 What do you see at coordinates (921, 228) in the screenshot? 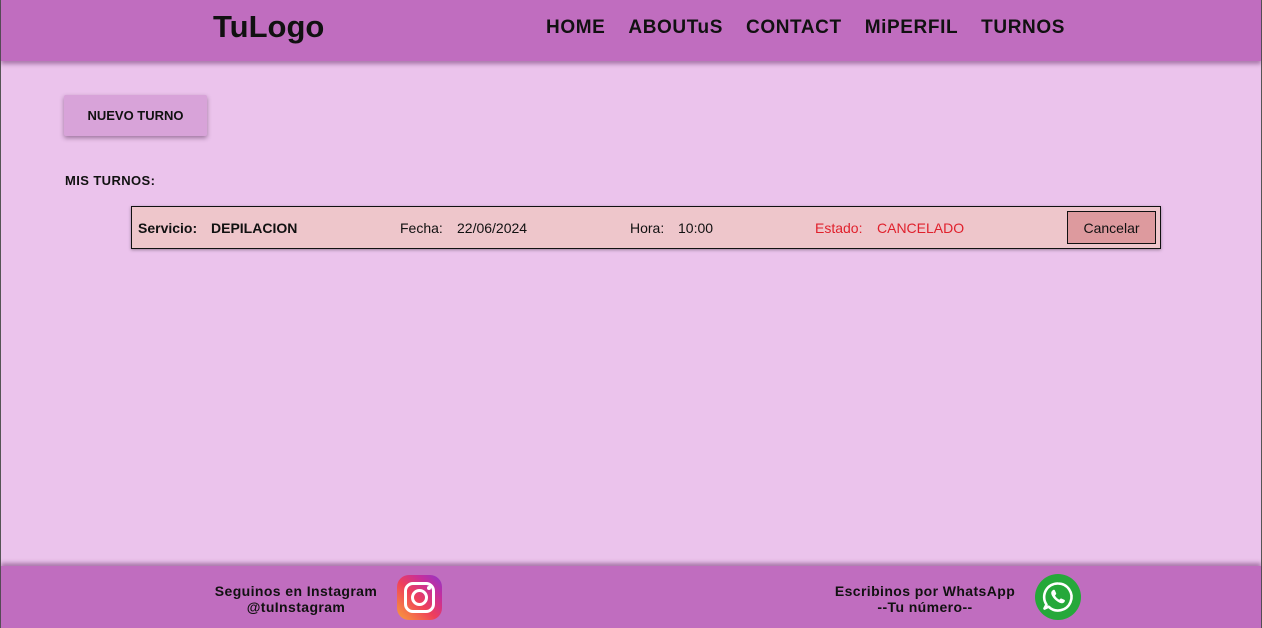
I see `estado-value: CANCELADO` at bounding box center [921, 228].